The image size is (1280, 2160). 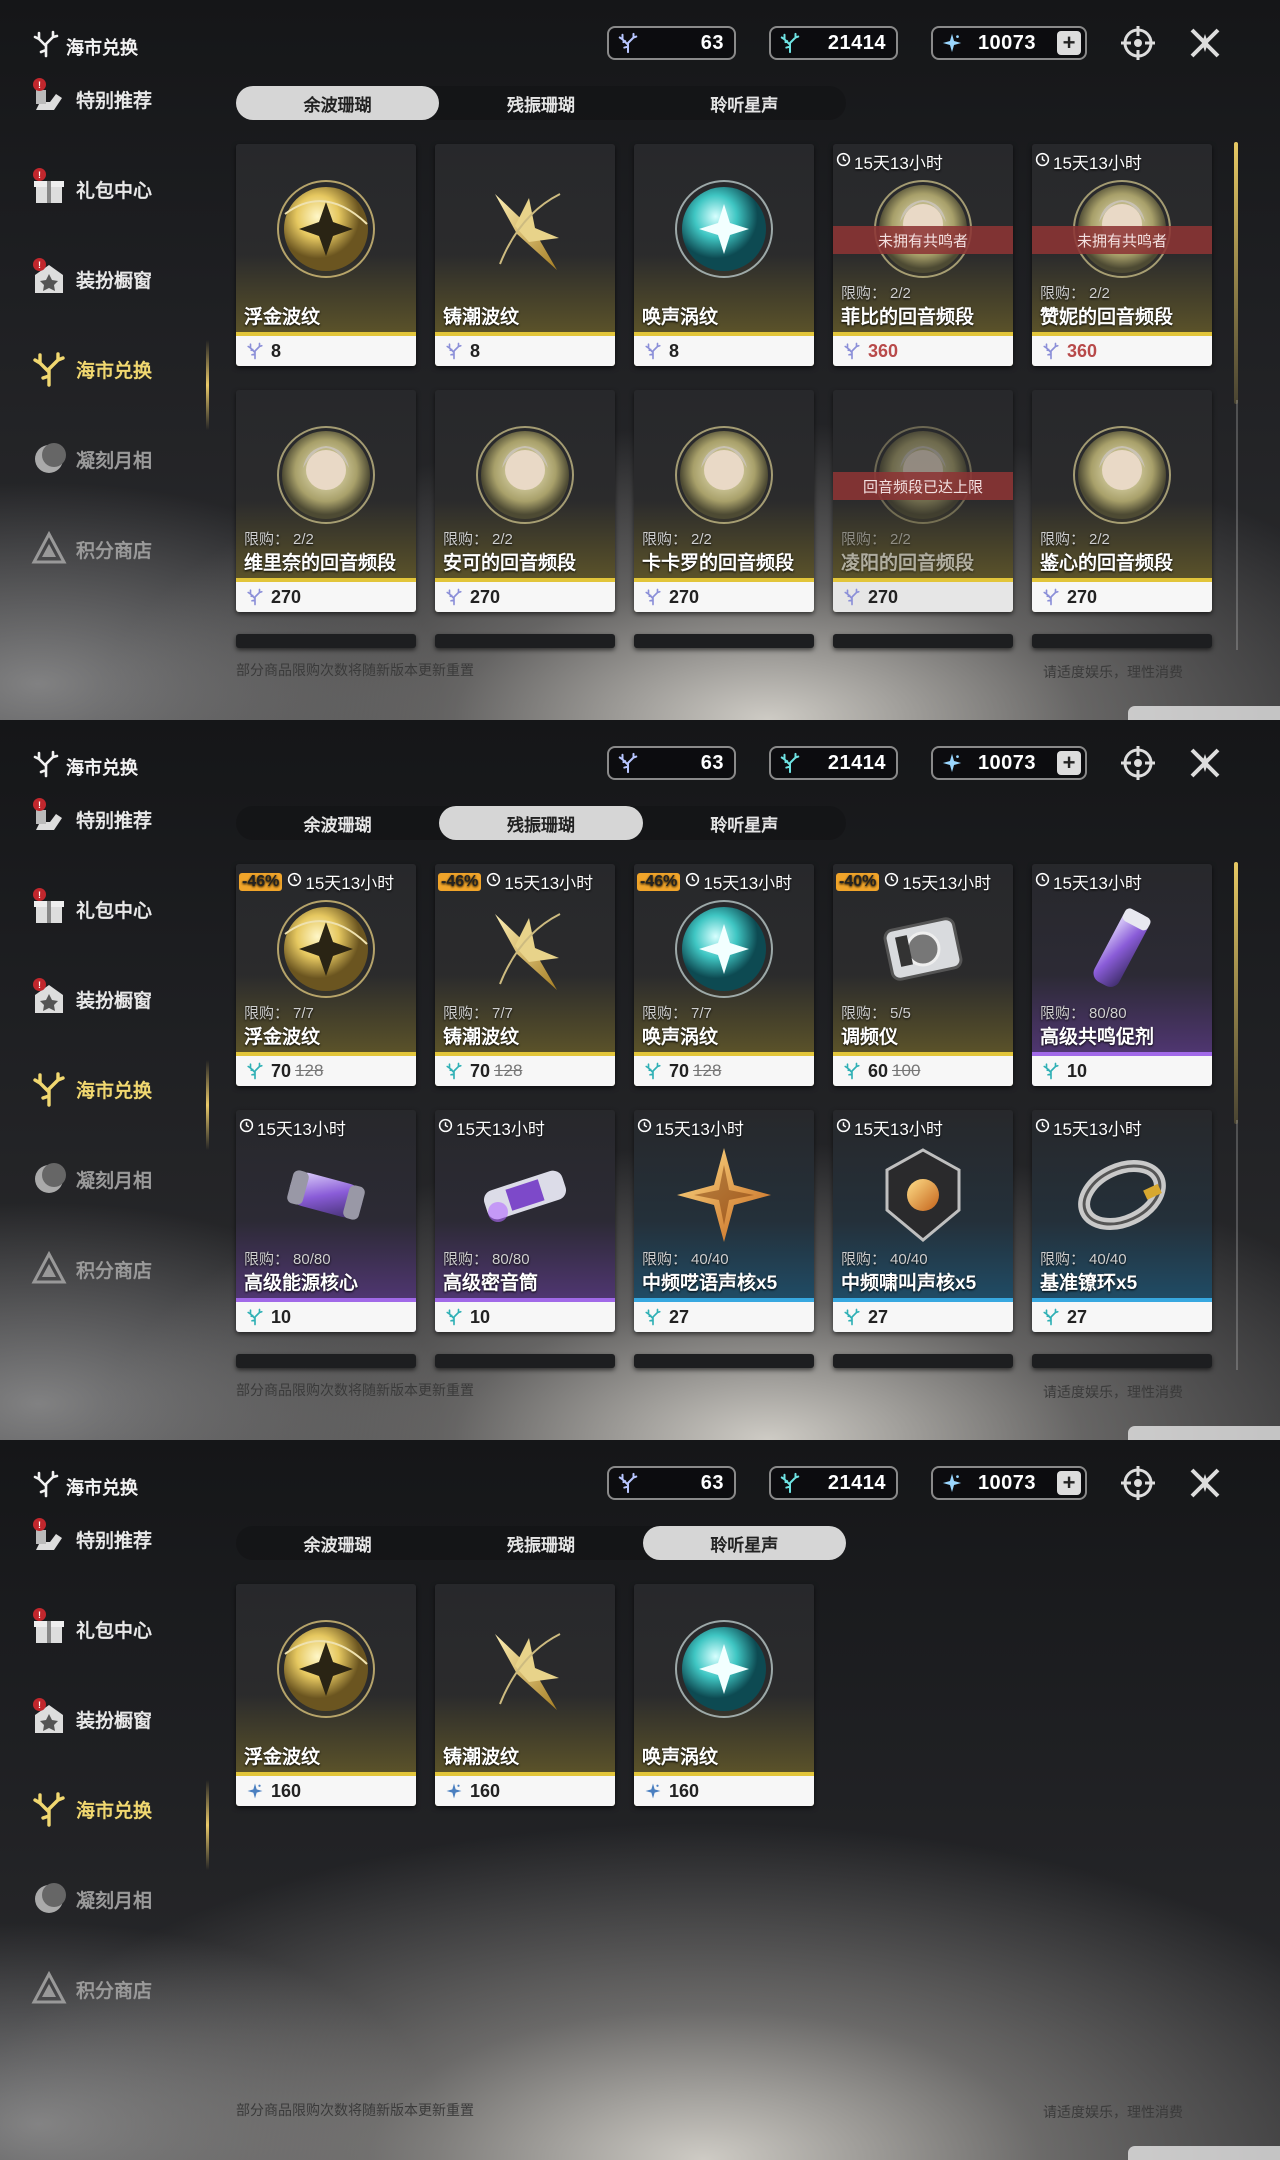 What do you see at coordinates (923, 1221) in the screenshot?
I see `shop-item-card: 15天13小时 限购： 40/40 中频啸叫声核x5 27` at bounding box center [923, 1221].